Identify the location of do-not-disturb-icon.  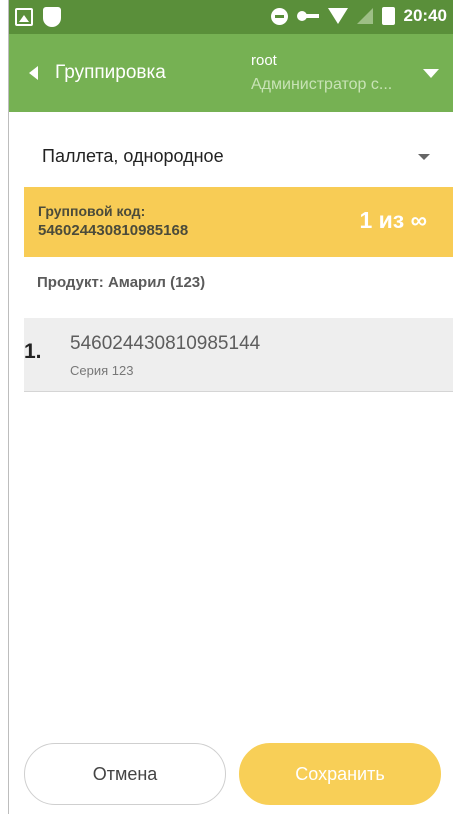
(279, 16).